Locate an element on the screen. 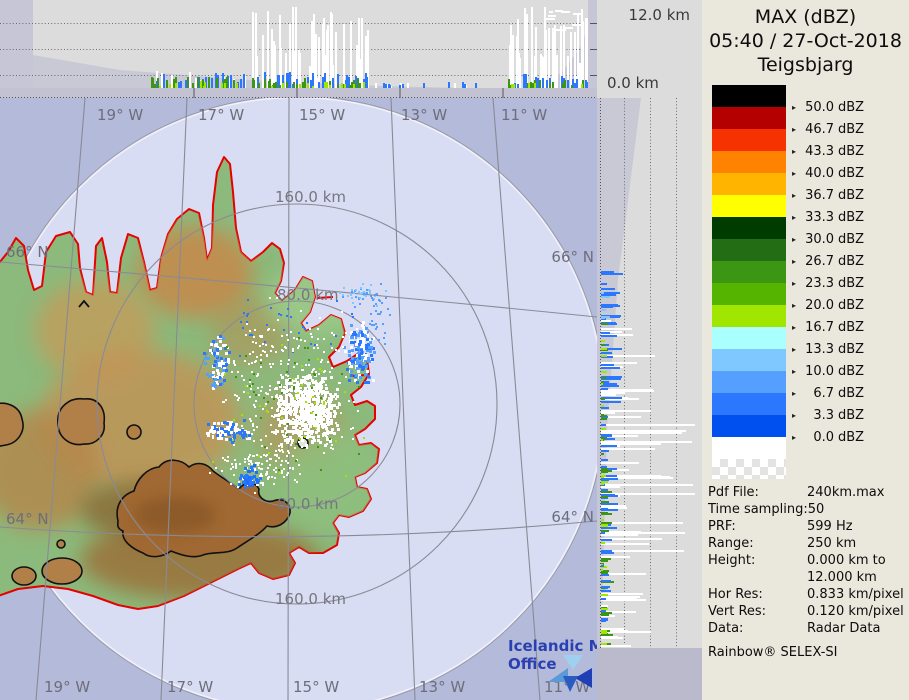 Image resolution: width=909 pixels, height=700 pixels. metadata-value: 0.120 km/pixel is located at coordinates (855, 611).